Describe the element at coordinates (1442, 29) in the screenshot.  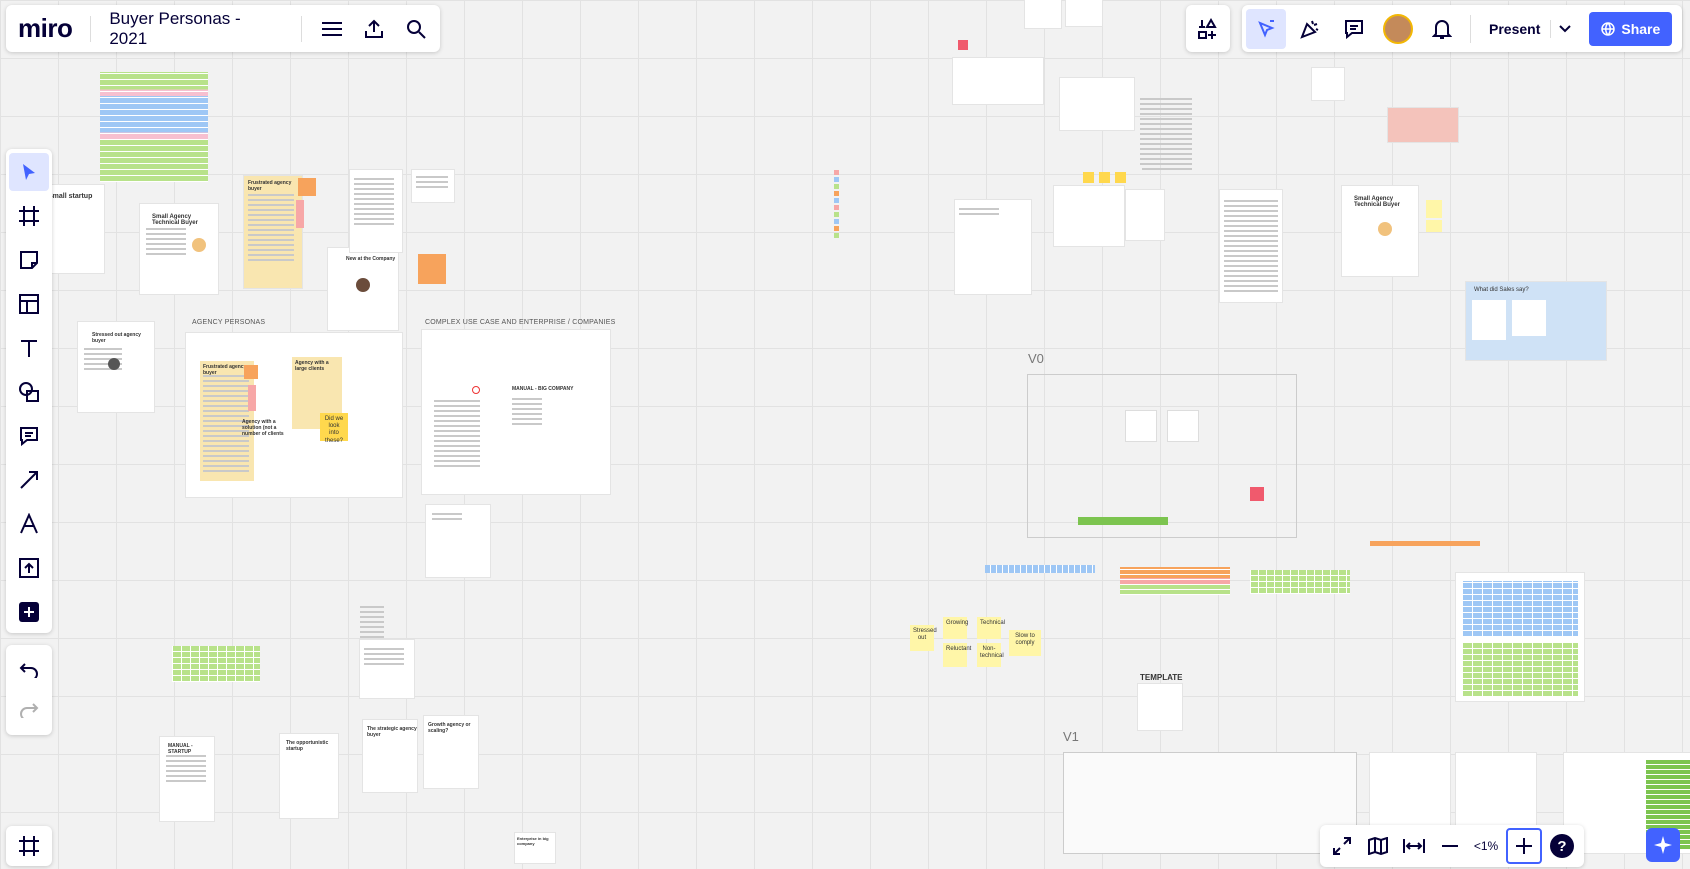
I see `notifications-bell-icon` at that location.